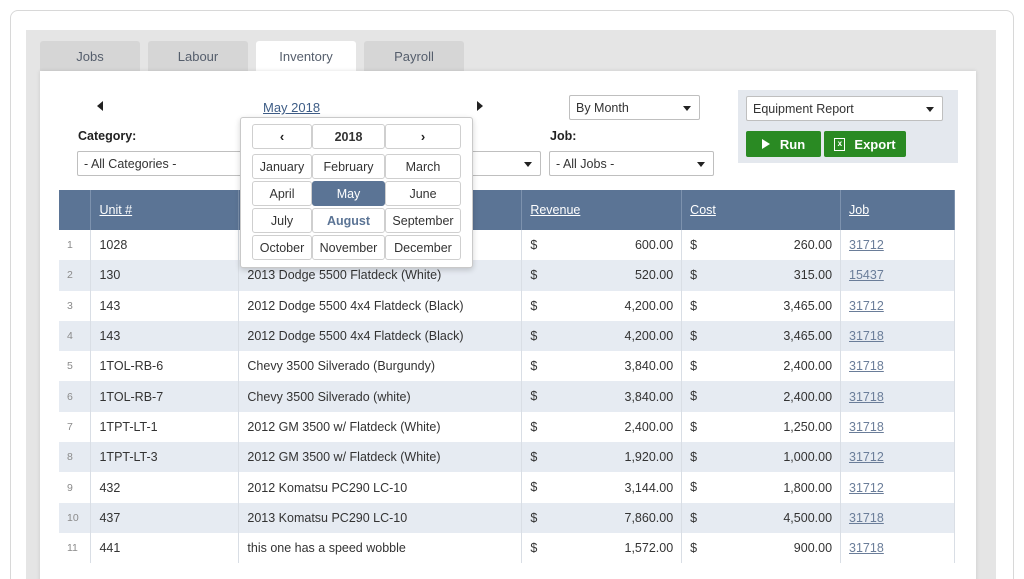  Describe the element at coordinates (282, 220) in the screenshot. I see `month-option-july: July` at that location.